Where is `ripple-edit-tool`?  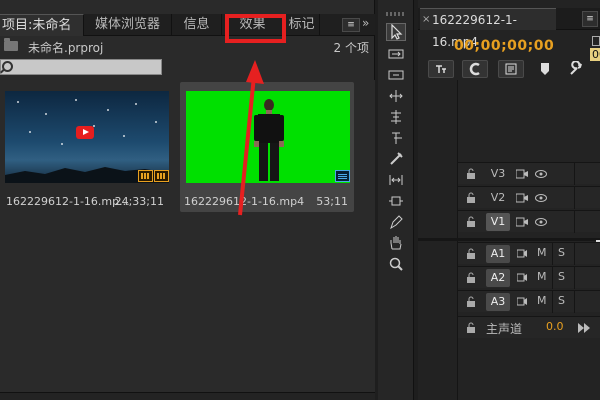
ripple-edit-tool is located at coordinates (396, 75).